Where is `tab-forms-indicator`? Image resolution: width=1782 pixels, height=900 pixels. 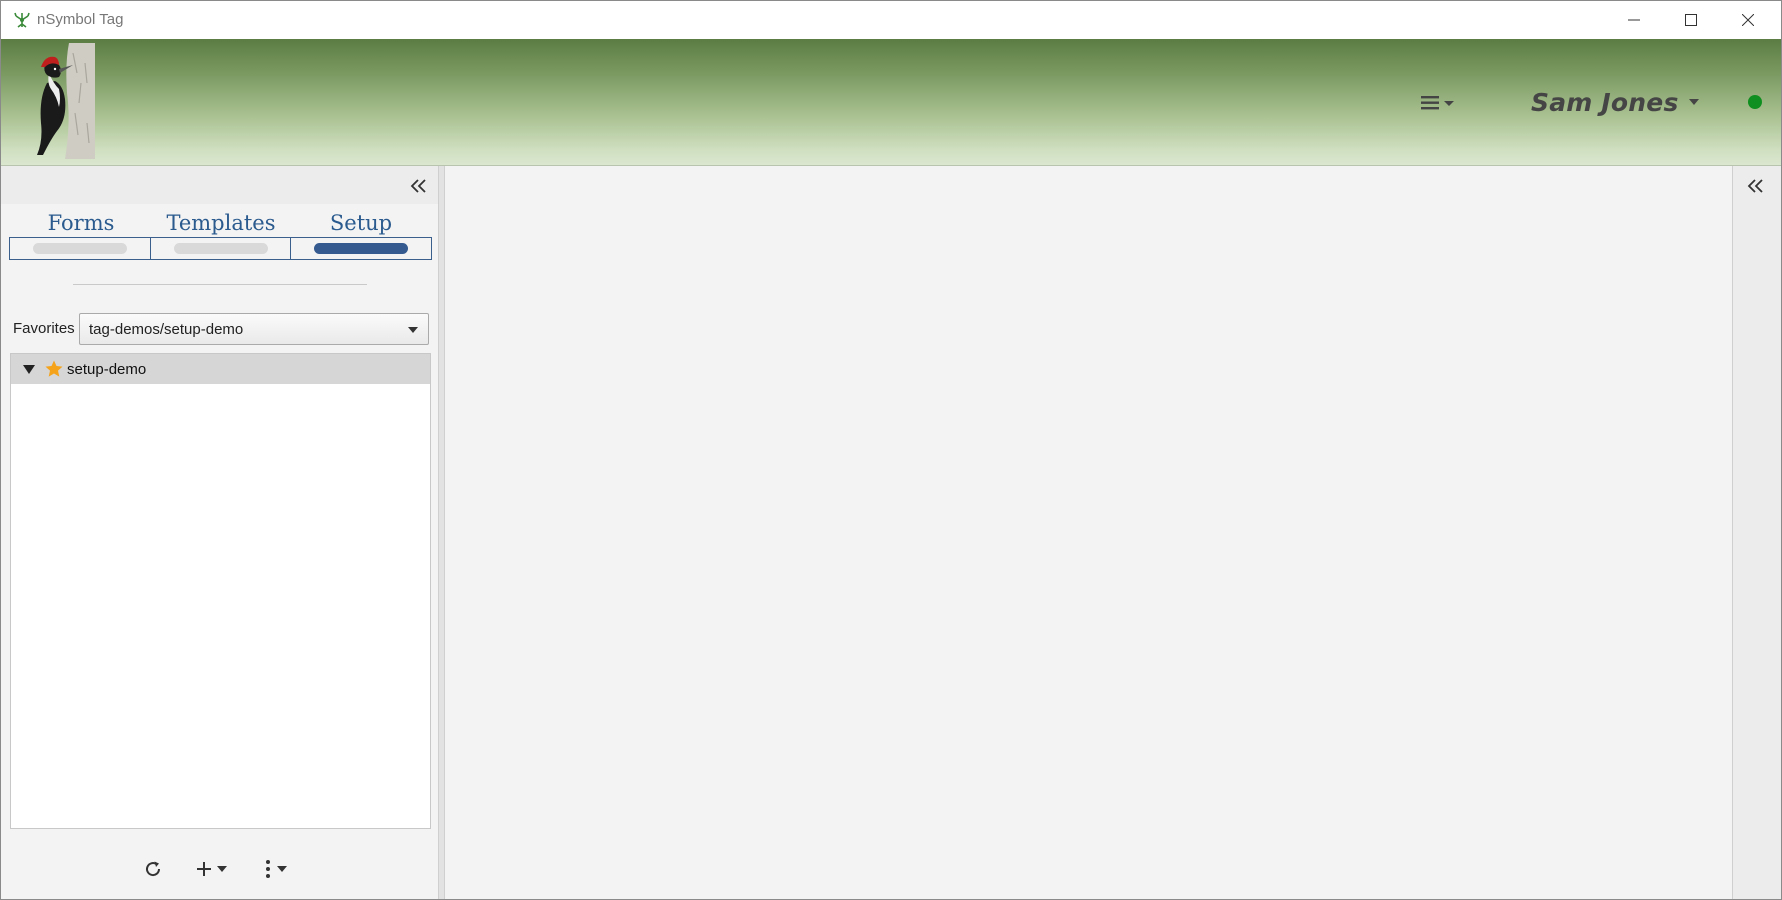 tab-forms-indicator is located at coordinates (80, 248).